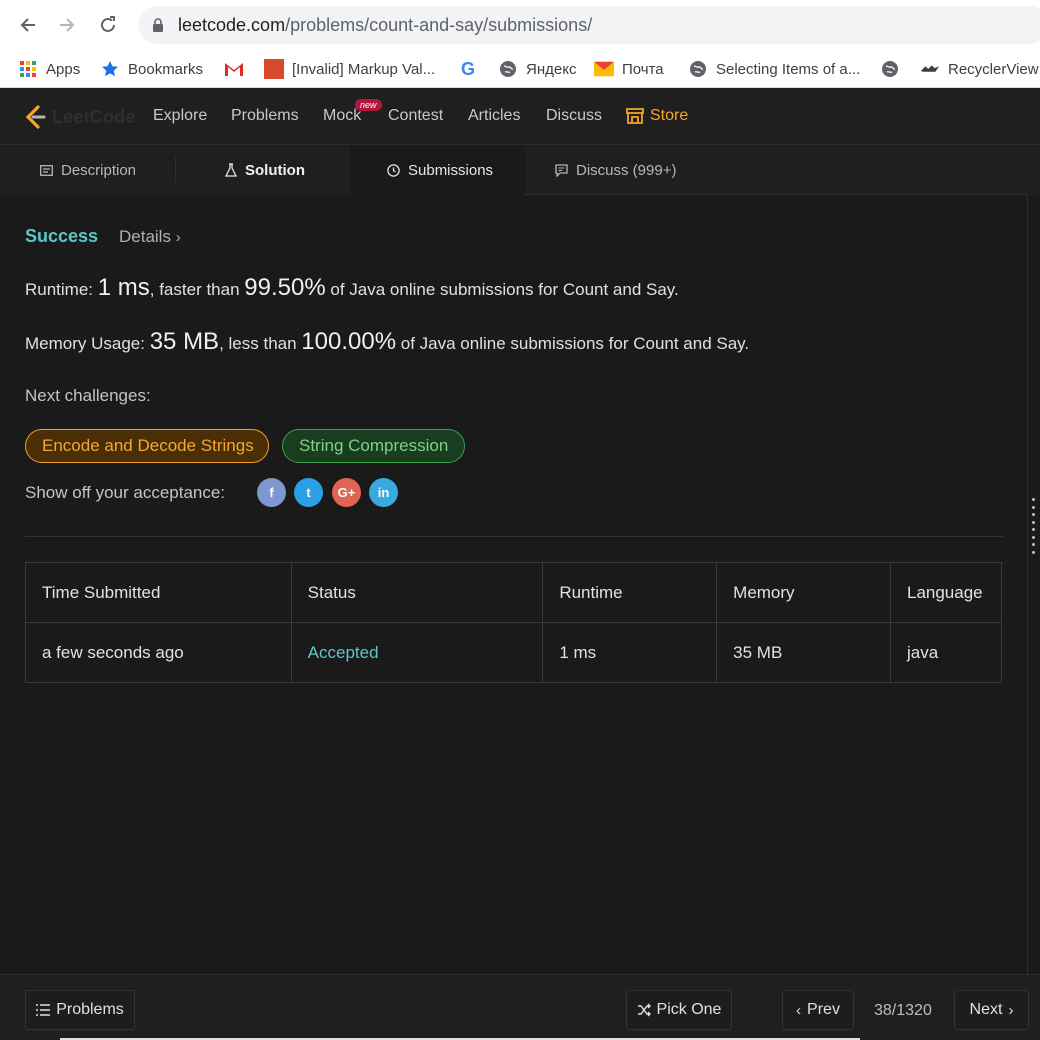 The height and width of the screenshot is (1040, 1040). I want to click on bookmark-google: G, so click(468, 69).